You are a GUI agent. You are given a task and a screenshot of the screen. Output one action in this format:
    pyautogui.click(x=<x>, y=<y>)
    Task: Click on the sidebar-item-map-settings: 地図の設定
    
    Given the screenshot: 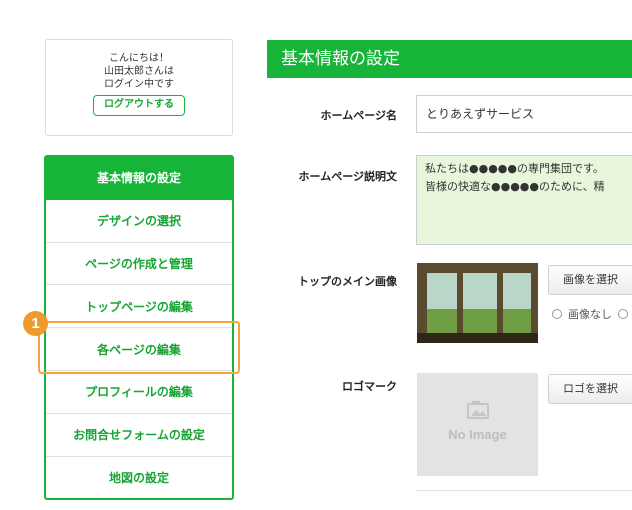 What is the action you would take?
    pyautogui.click(x=139, y=477)
    